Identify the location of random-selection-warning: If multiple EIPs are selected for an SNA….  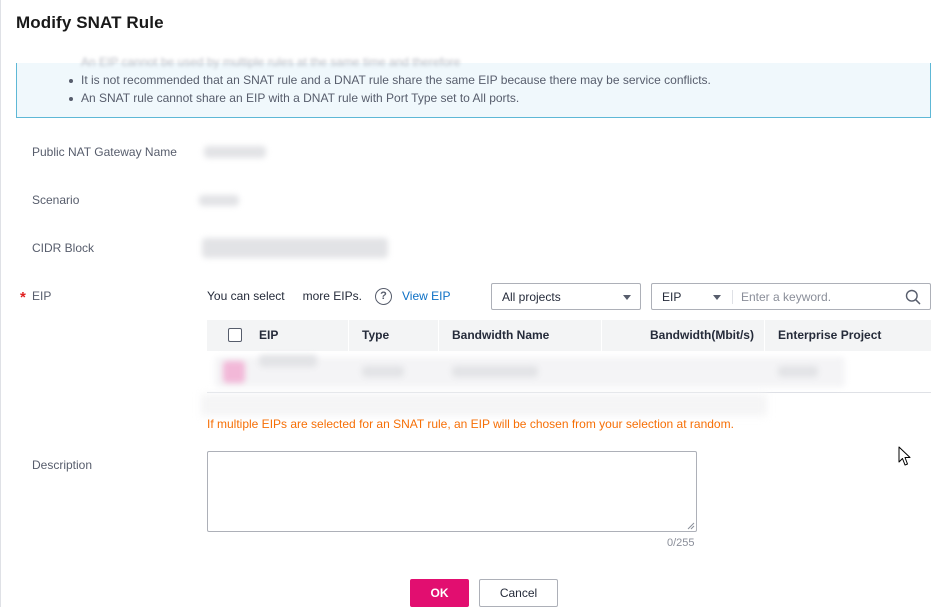
(470, 424).